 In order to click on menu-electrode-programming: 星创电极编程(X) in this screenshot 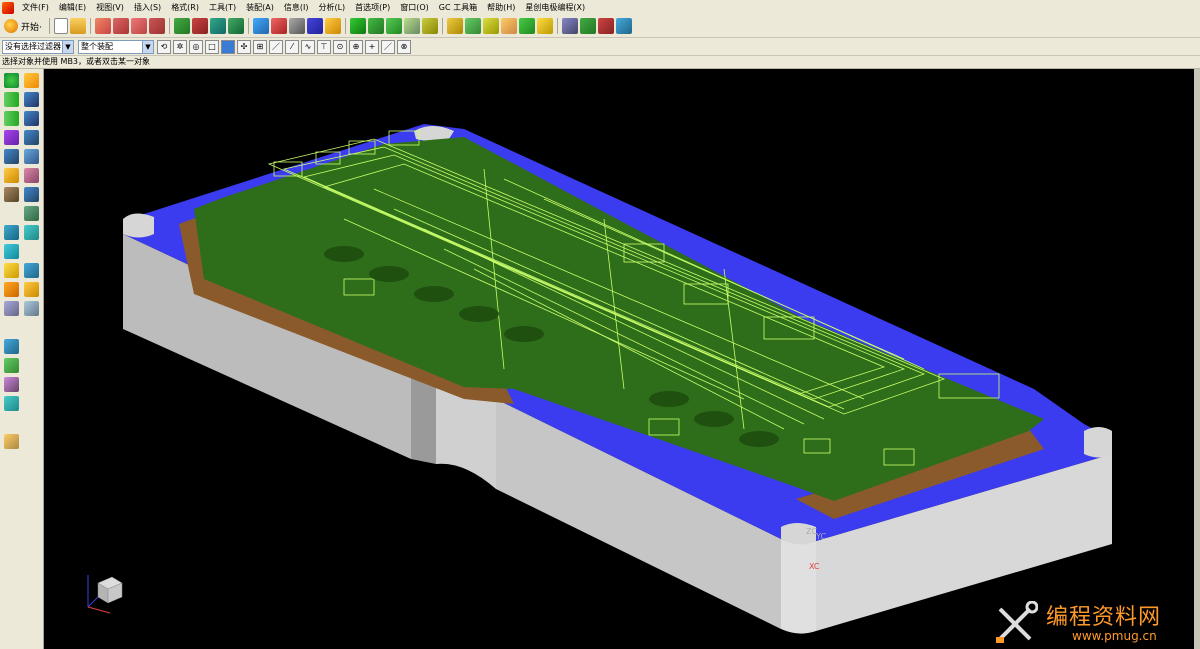, I will do `click(555, 7)`.